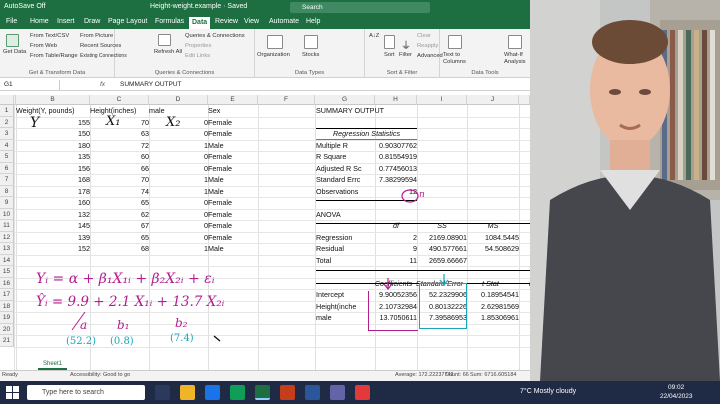  I want to click on coef-value: 2.62981569, so click(493, 307).